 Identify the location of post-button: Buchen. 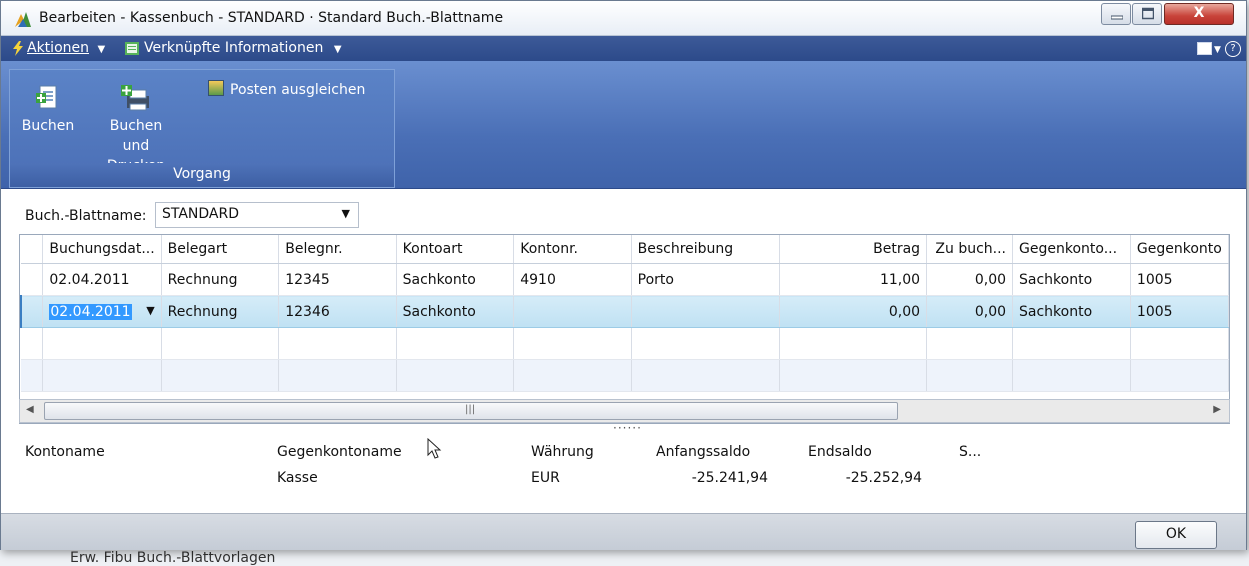
(48, 106).